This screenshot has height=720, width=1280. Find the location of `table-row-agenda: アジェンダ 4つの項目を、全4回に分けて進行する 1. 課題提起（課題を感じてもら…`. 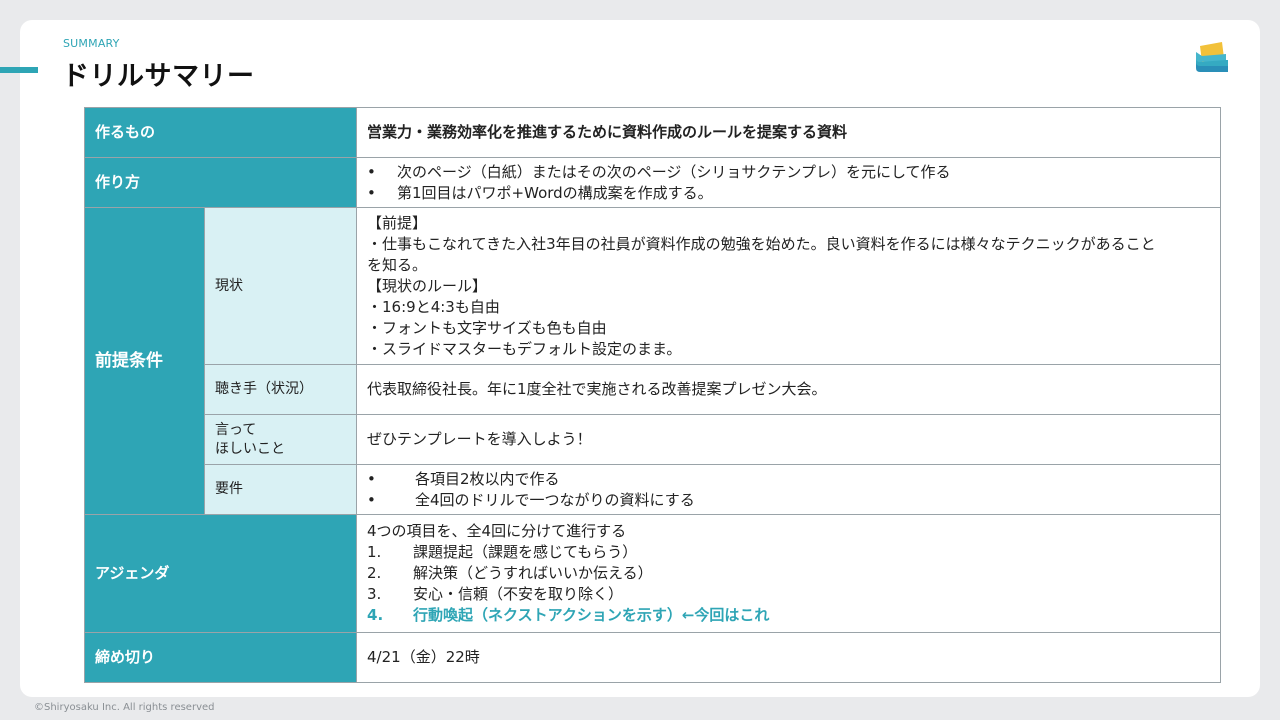

table-row-agenda: アジェンダ 4つの項目を、全4回に分けて進行する 1. 課題提起（課題を感じてもら… is located at coordinates (652, 573).